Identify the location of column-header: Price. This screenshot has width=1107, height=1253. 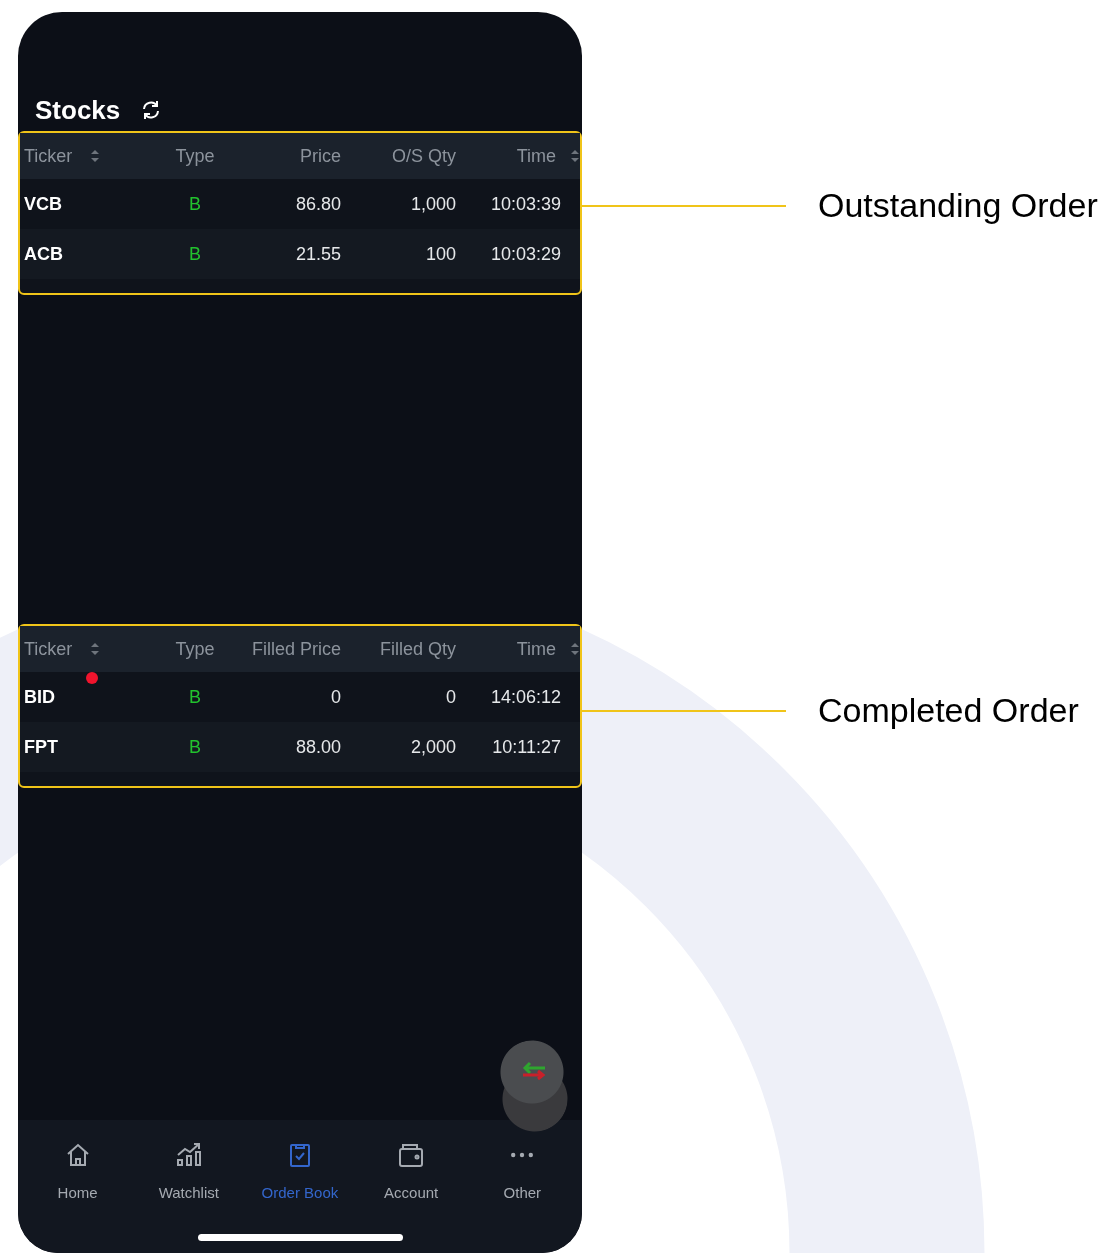
(320, 156).